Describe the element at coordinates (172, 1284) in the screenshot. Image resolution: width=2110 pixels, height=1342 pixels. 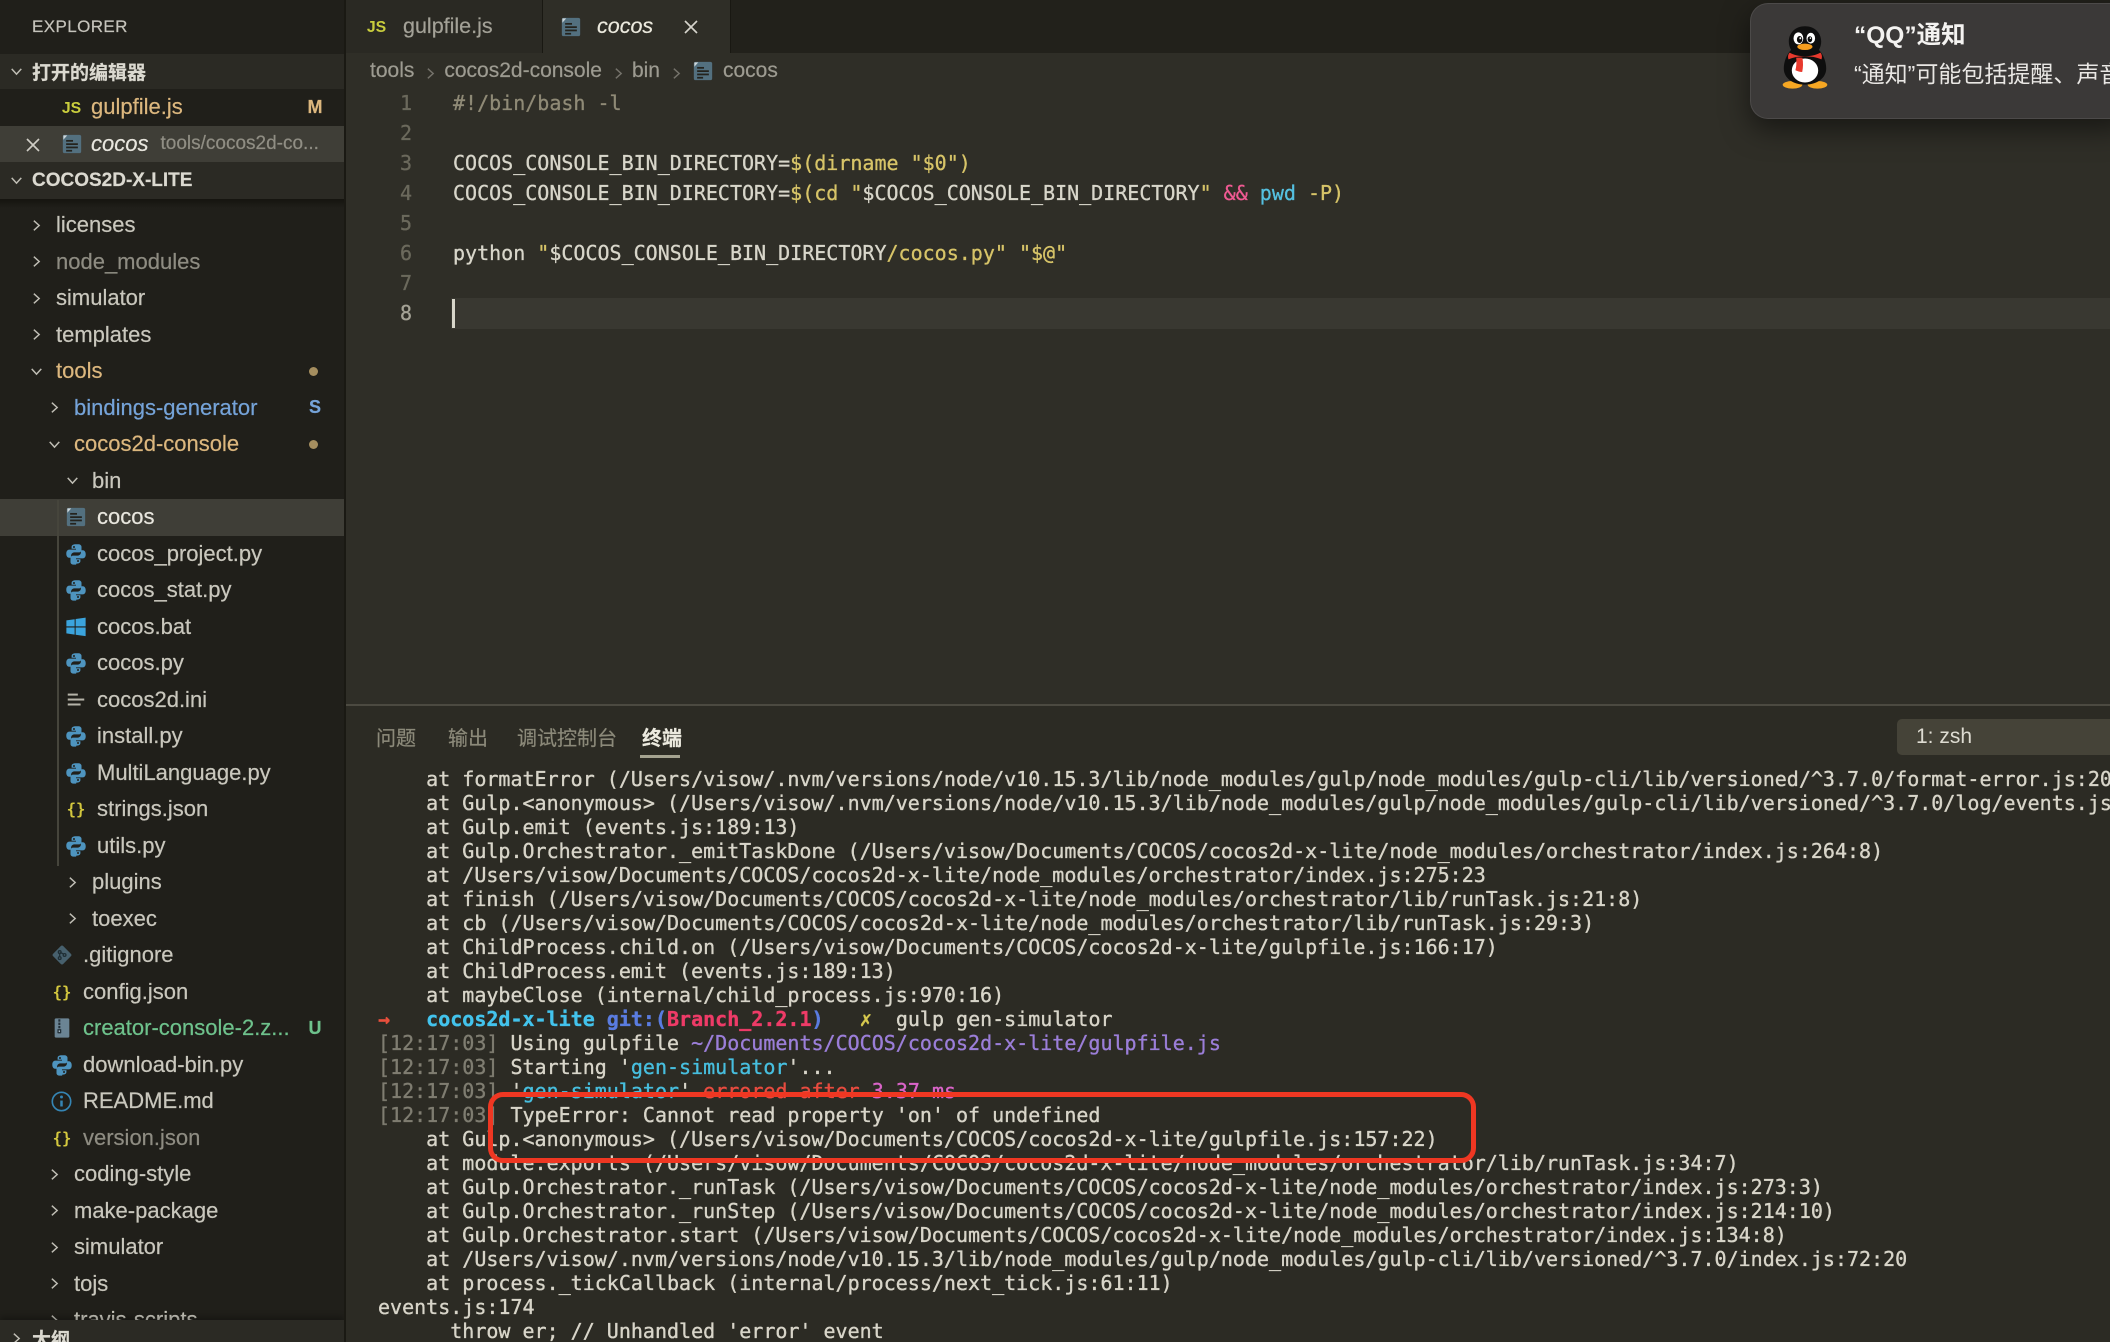
I see `tree-item-tojs: tojs` at that location.